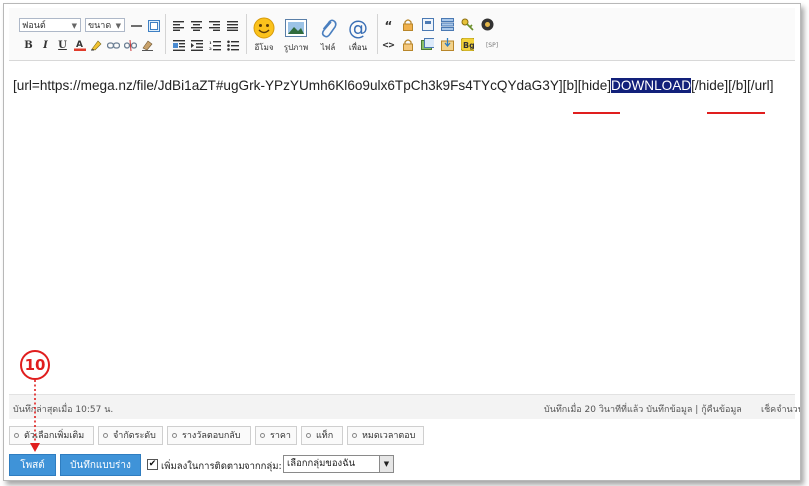 This screenshot has width=809, height=486. I want to click on gallery-icon, so click(427, 44).